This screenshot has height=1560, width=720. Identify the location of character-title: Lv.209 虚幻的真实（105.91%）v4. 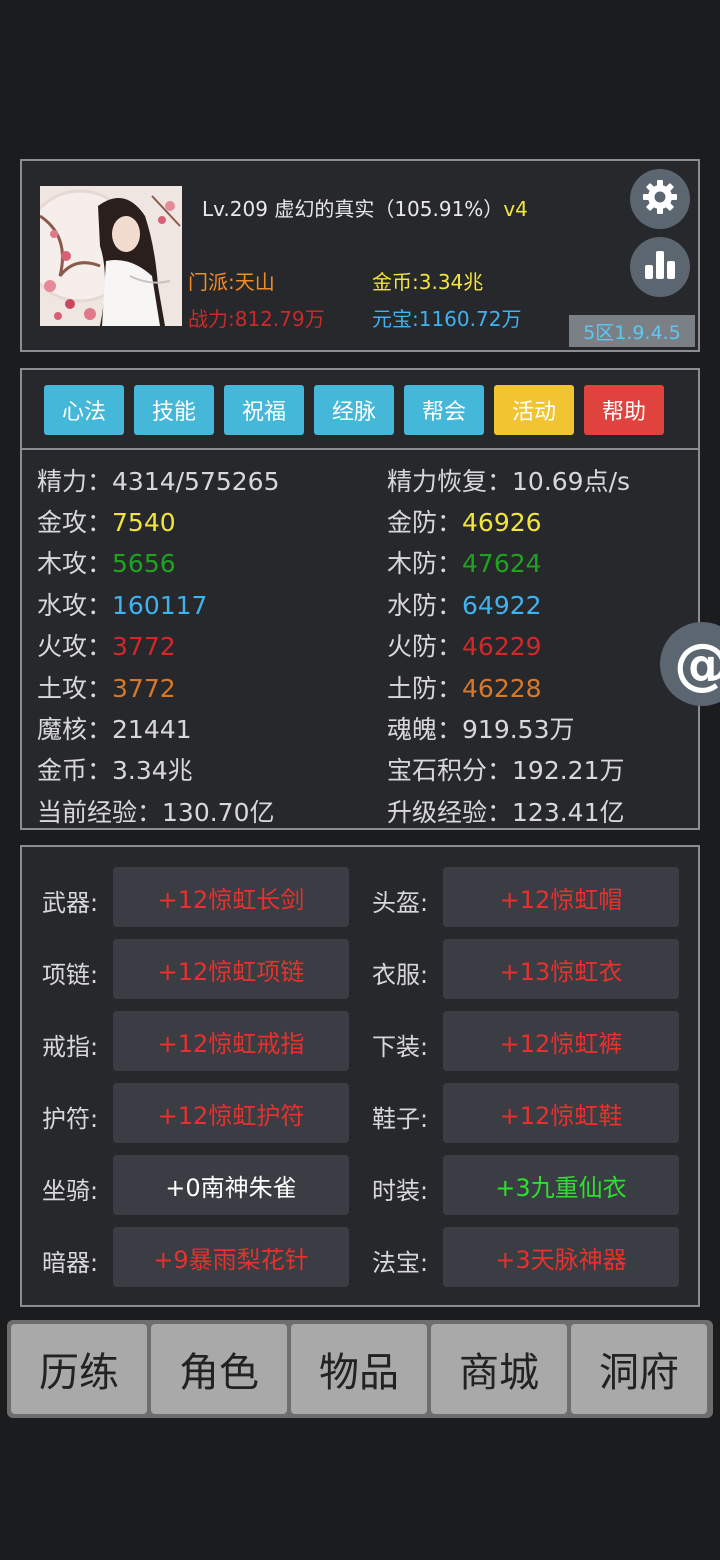
(365, 207).